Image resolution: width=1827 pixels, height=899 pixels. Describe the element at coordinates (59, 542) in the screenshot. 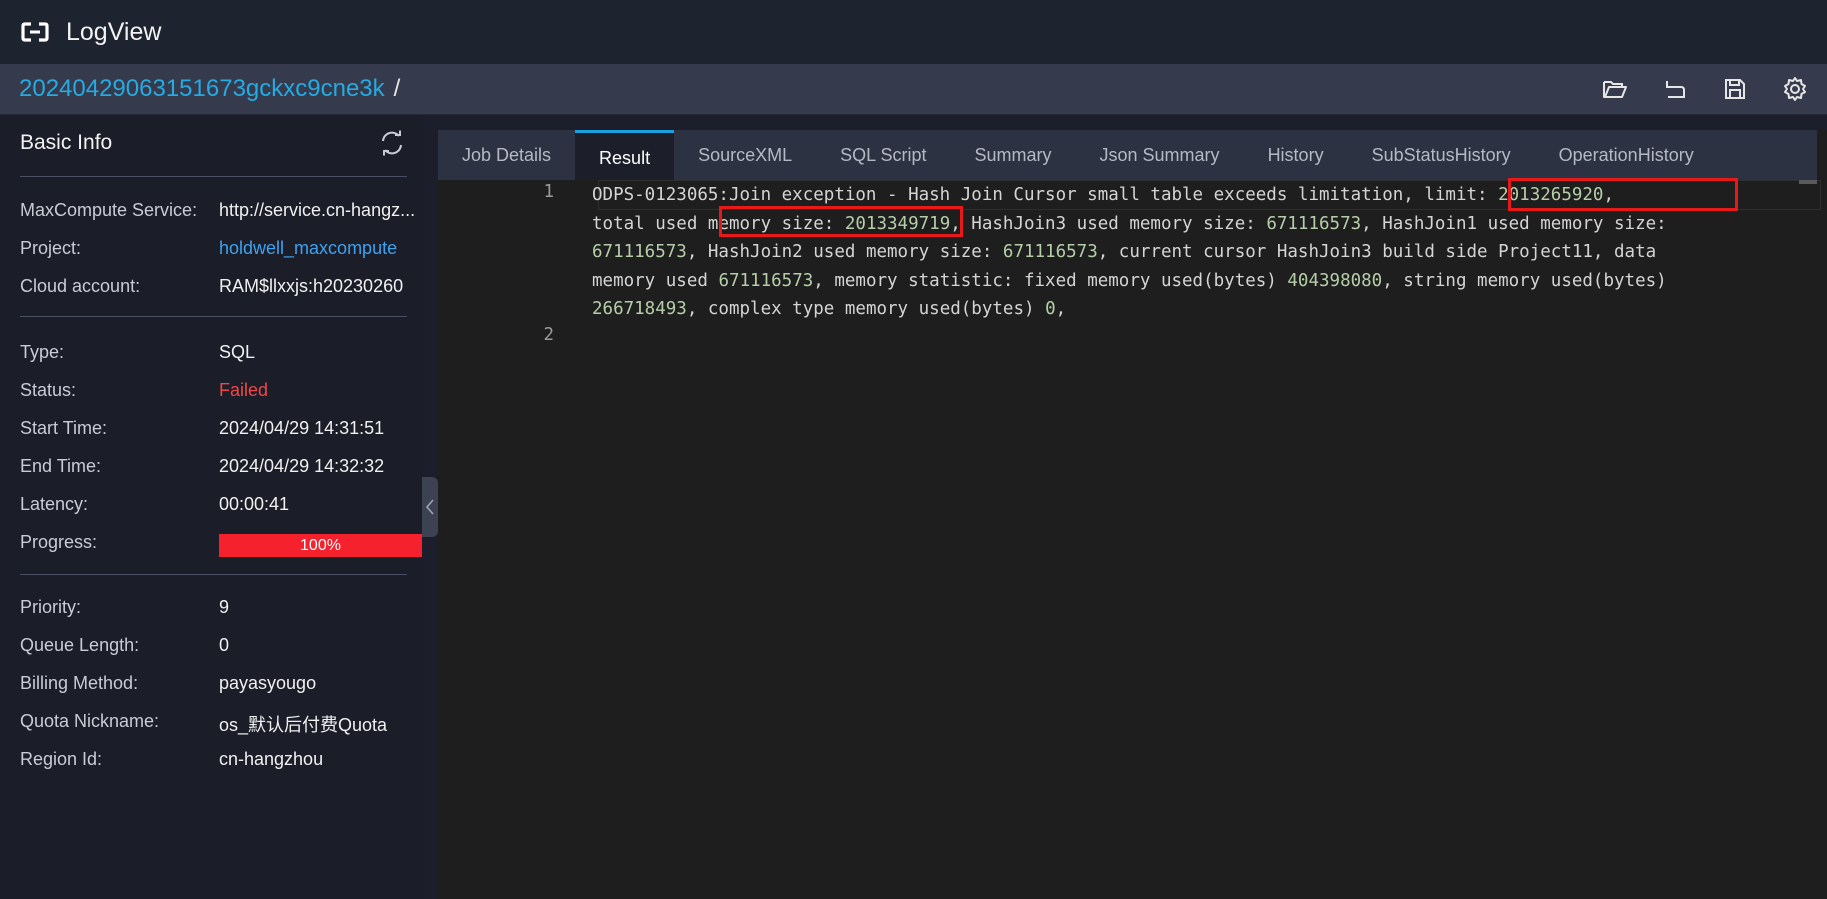

I see `info-label: Progress:` at that location.